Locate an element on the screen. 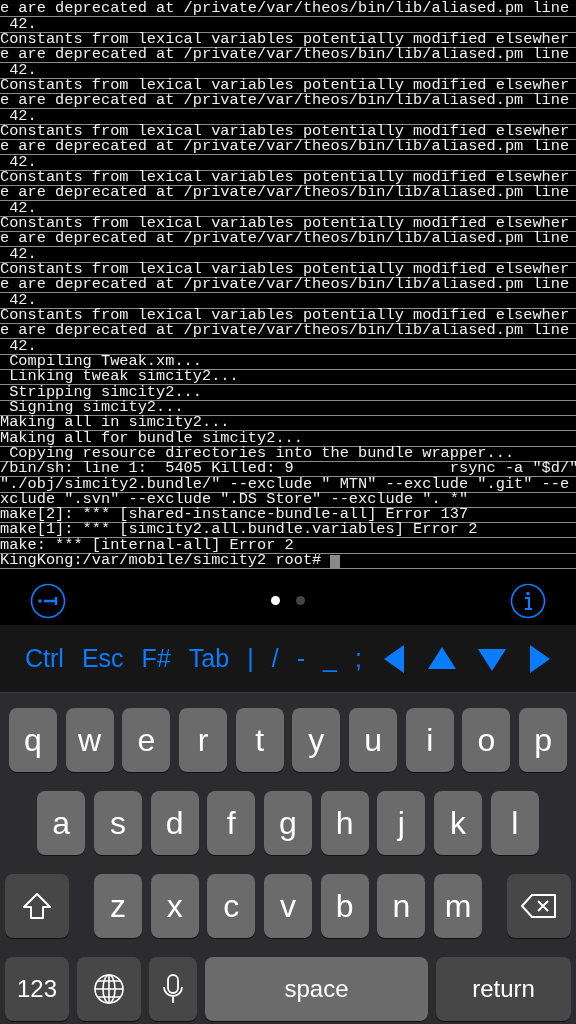 The height and width of the screenshot is (1024, 576). letter-key: b is located at coordinates (344, 906).